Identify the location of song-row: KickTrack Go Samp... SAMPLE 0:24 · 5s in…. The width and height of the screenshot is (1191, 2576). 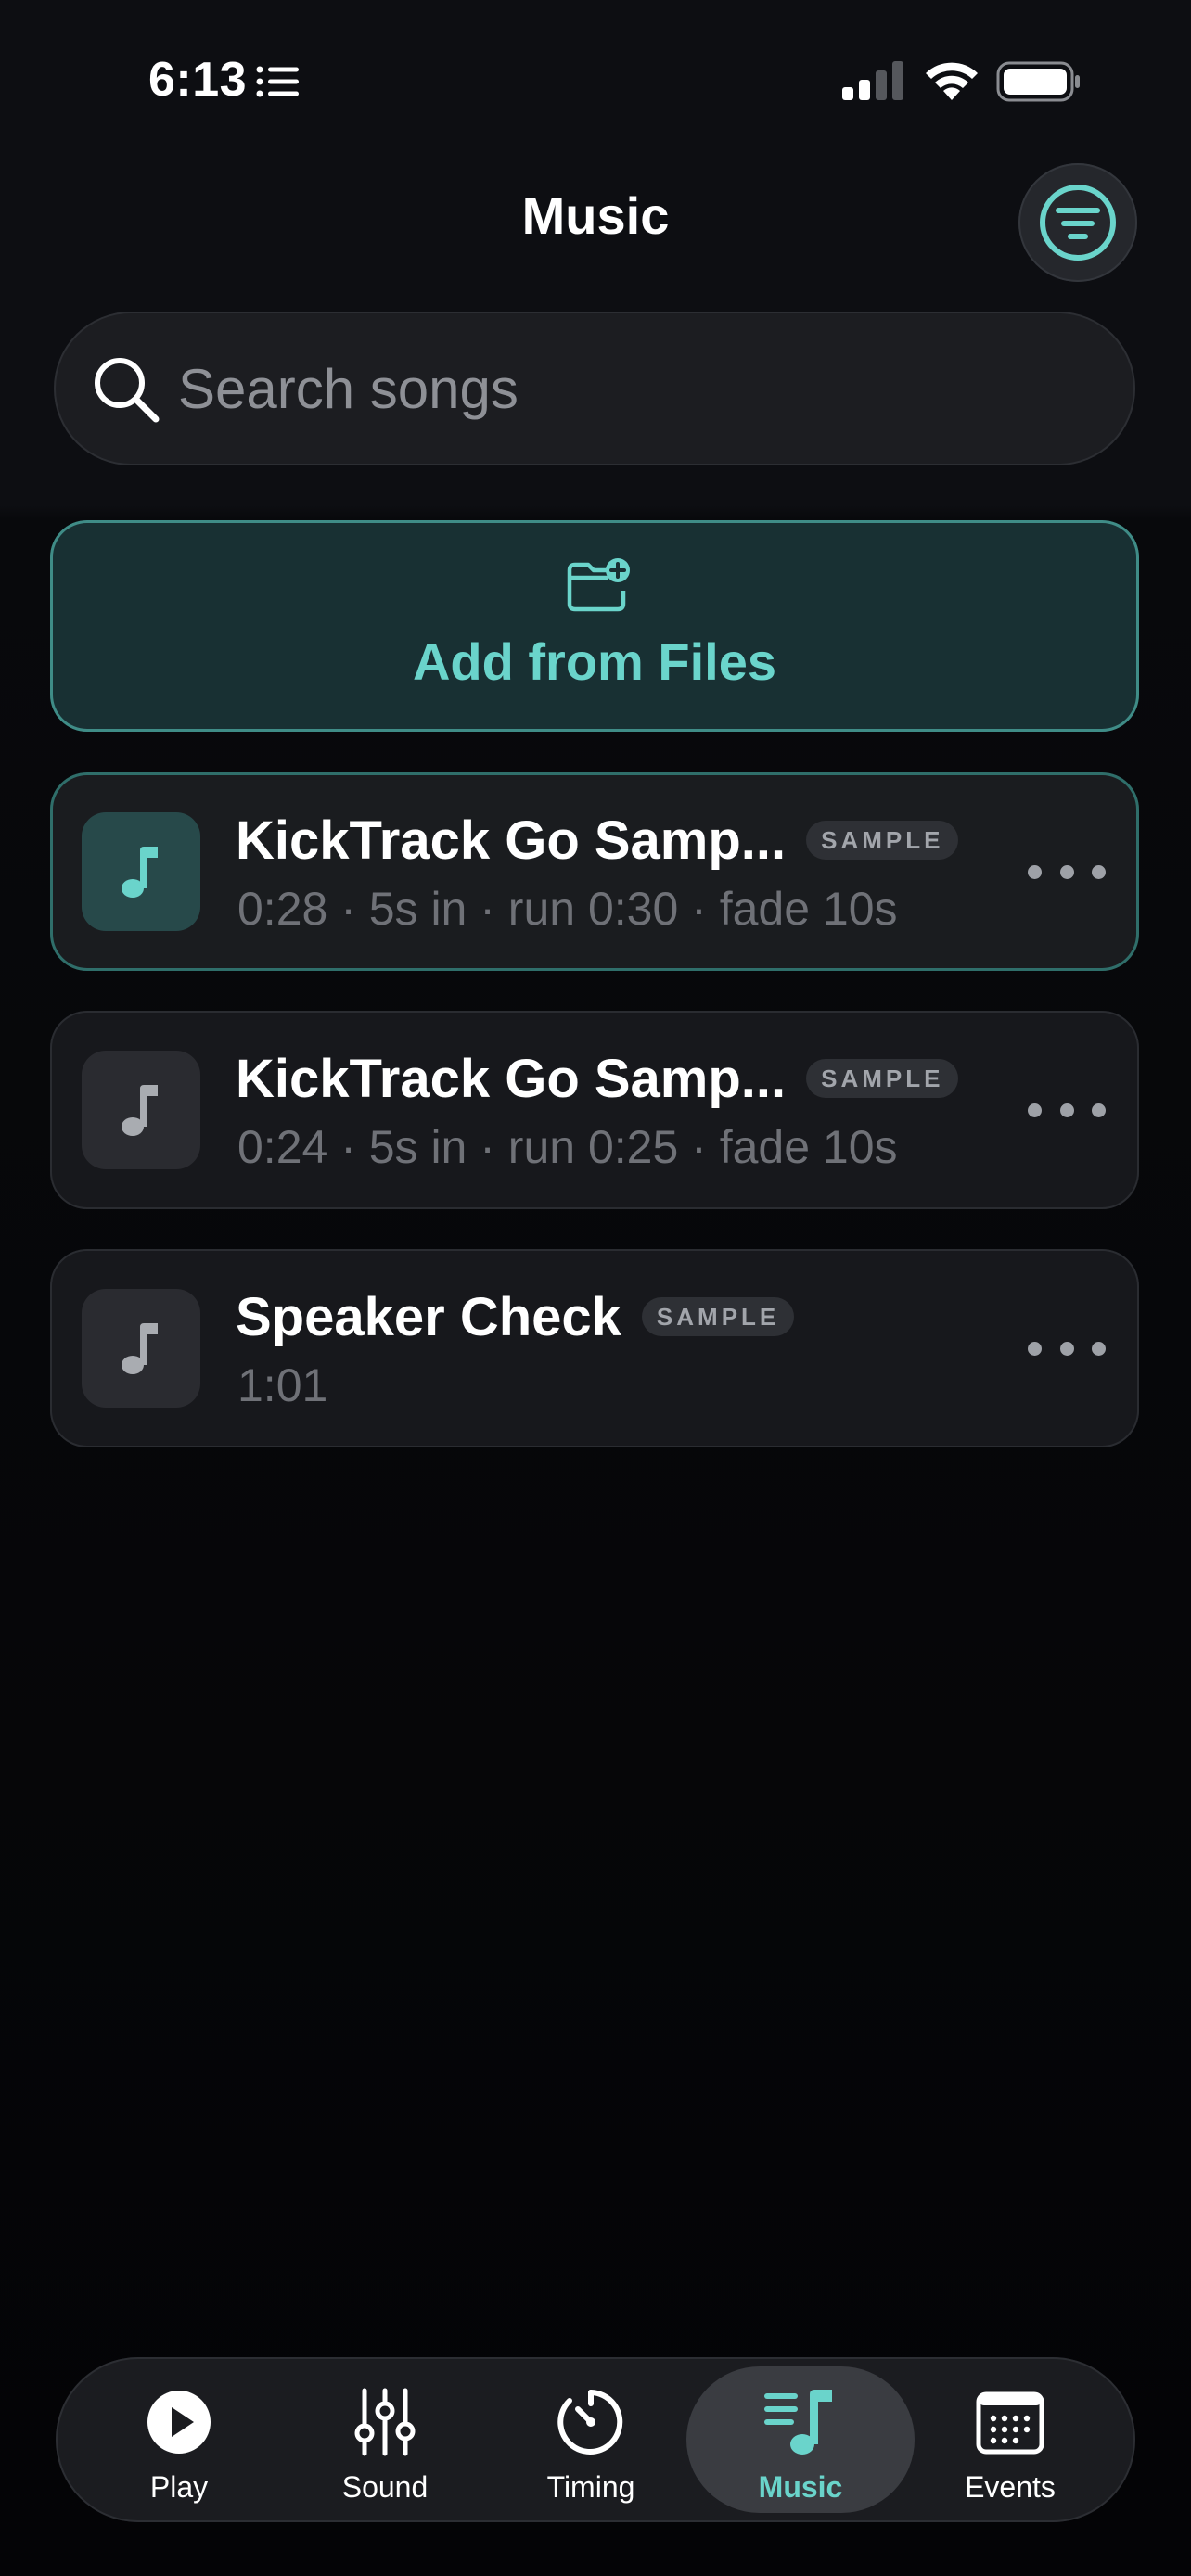
(594, 1110).